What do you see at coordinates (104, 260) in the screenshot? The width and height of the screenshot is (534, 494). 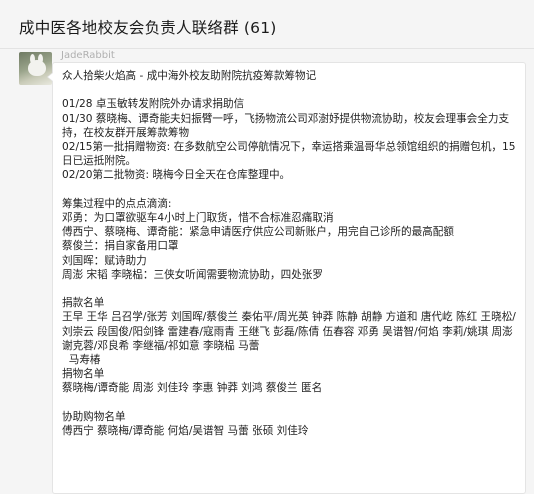 I see `message-line: 刘国晖：赋诗助力` at bounding box center [104, 260].